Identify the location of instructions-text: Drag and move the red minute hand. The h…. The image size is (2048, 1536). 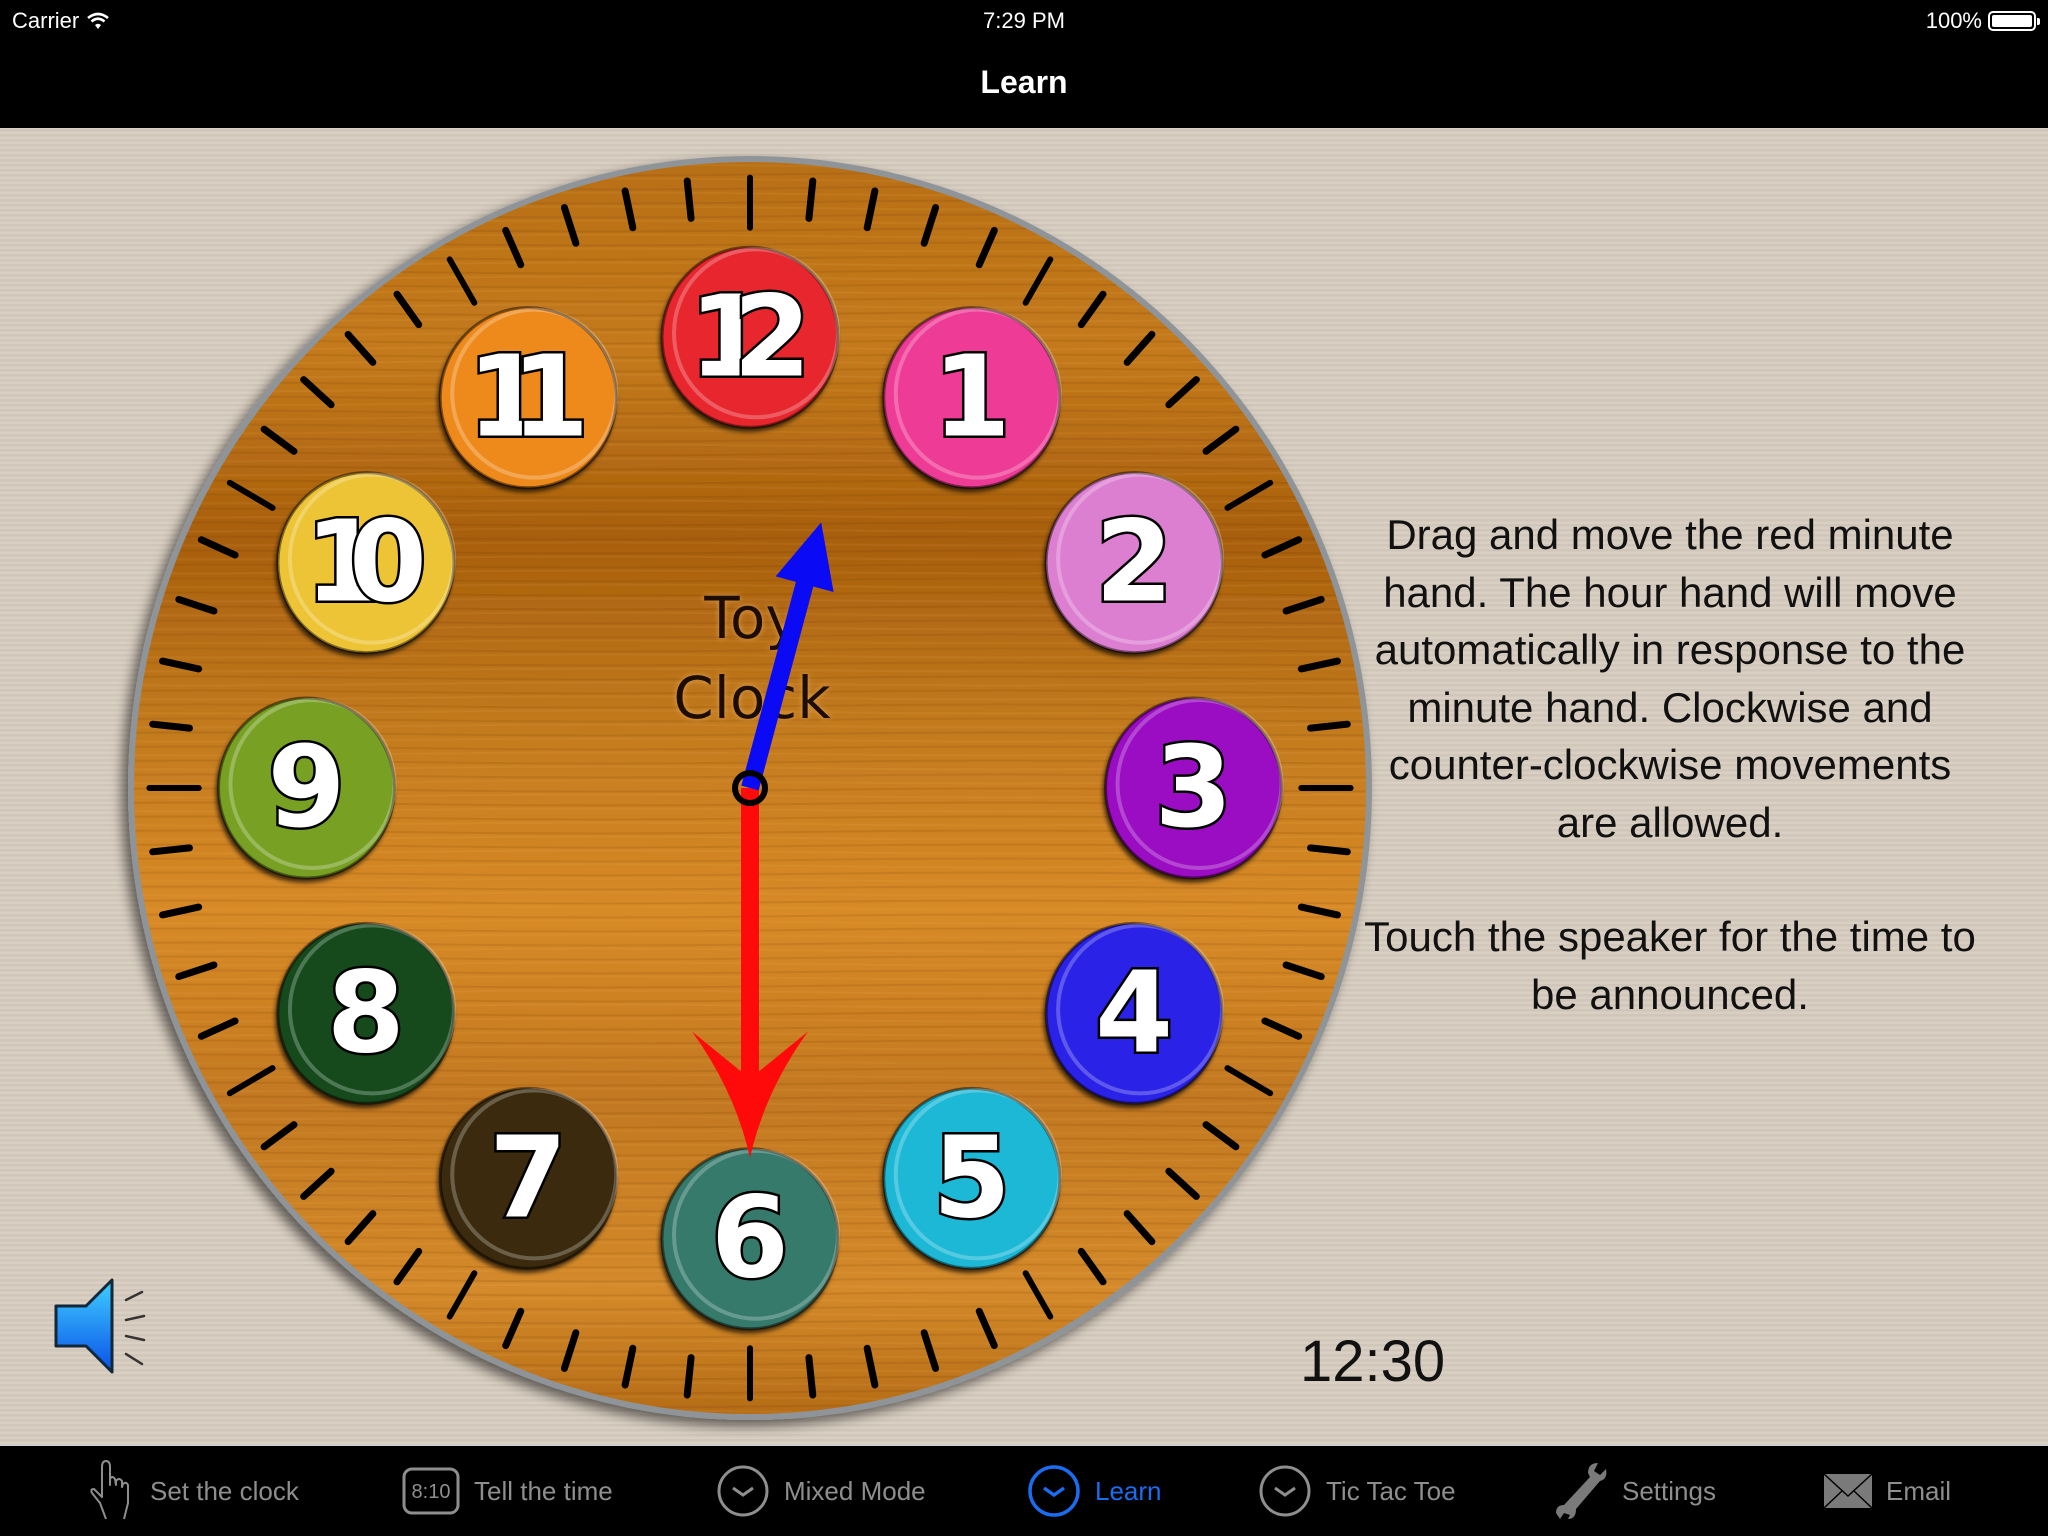
(1670, 764).